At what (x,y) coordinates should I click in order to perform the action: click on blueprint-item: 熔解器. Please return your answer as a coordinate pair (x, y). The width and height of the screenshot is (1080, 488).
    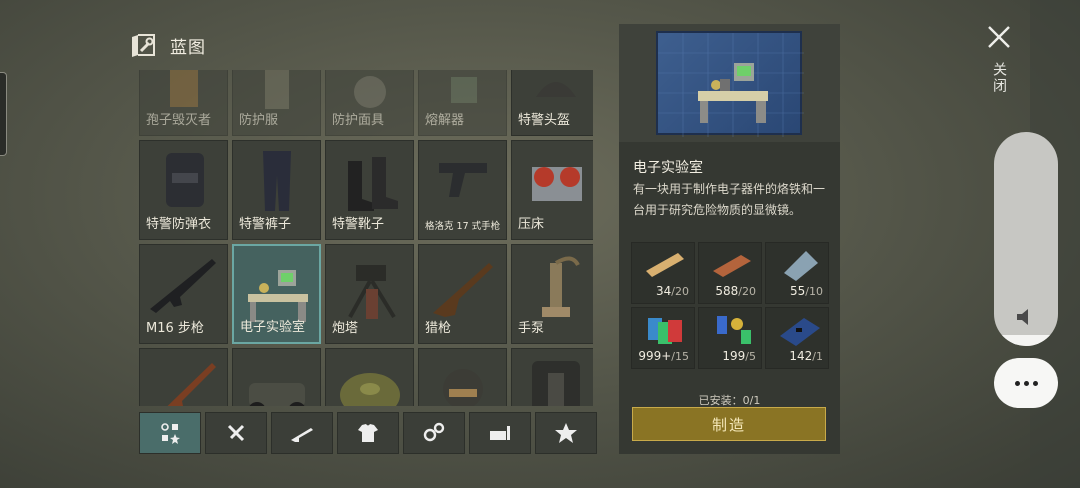
    Looking at the image, I should click on (462, 103).